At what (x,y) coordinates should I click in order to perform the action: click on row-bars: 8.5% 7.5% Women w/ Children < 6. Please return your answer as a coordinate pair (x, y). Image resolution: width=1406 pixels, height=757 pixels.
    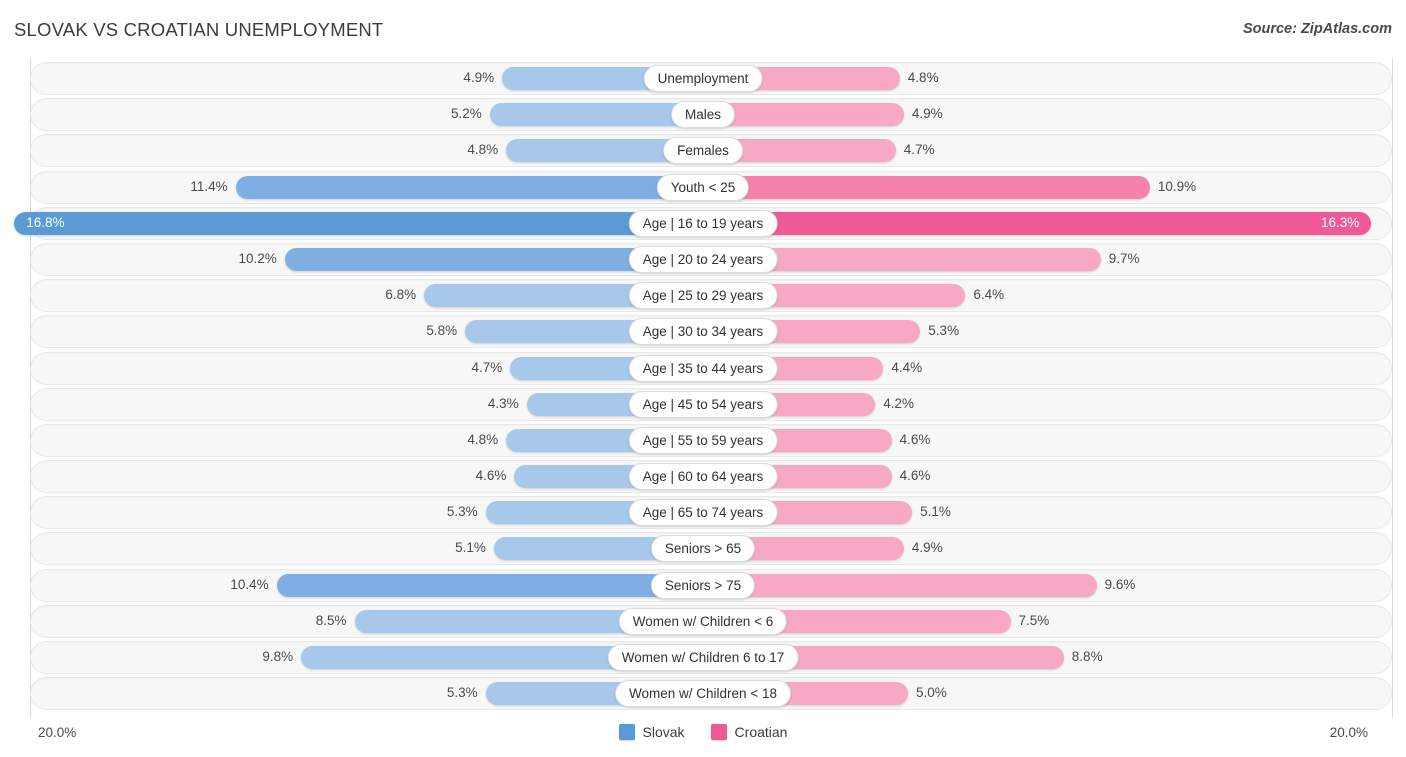
    Looking at the image, I should click on (703, 621).